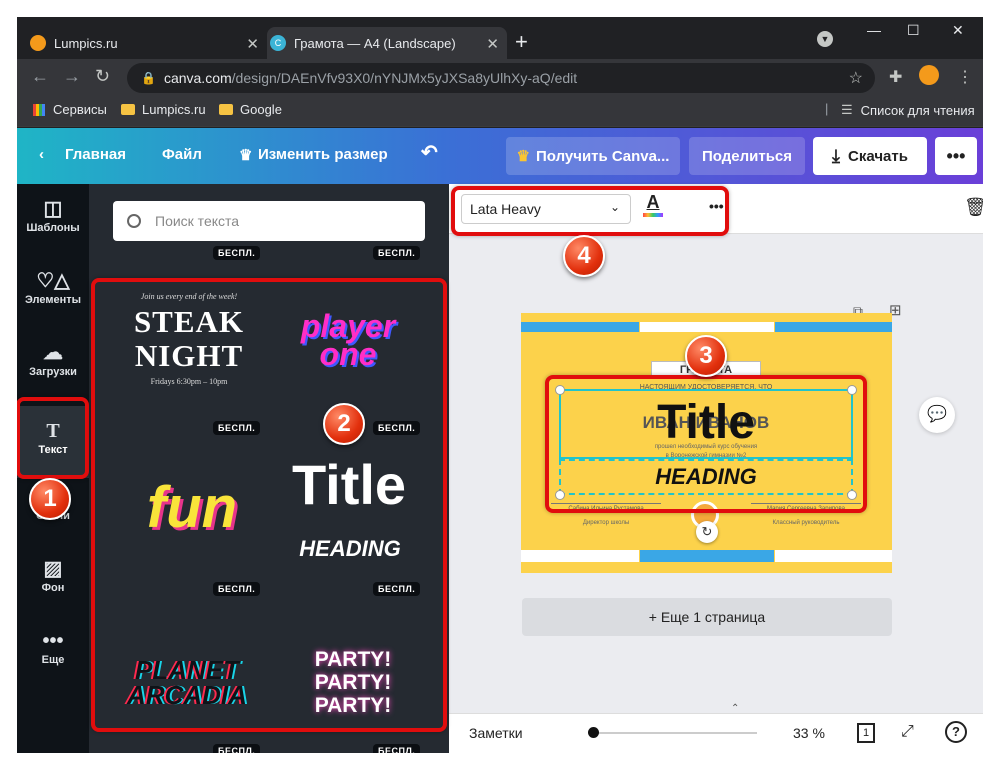 The width and height of the screenshot is (1000, 770). What do you see at coordinates (747, 156) in the screenshot?
I see `share-button: Поделиться` at bounding box center [747, 156].